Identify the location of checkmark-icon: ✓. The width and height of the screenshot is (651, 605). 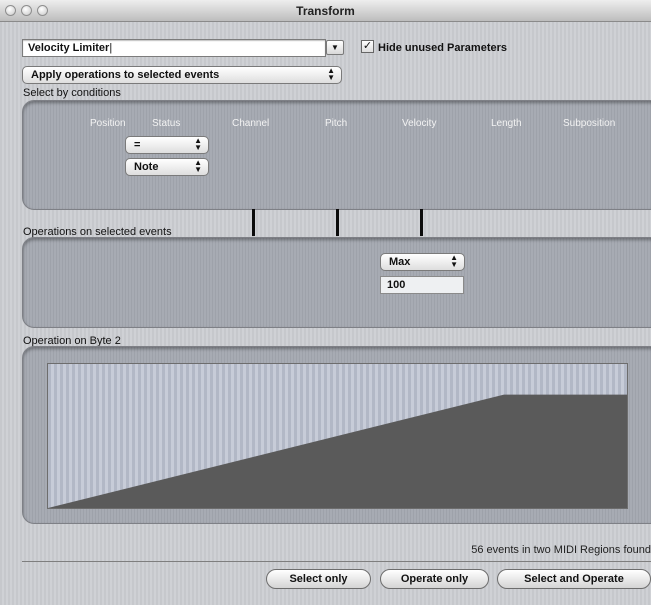
(367, 46).